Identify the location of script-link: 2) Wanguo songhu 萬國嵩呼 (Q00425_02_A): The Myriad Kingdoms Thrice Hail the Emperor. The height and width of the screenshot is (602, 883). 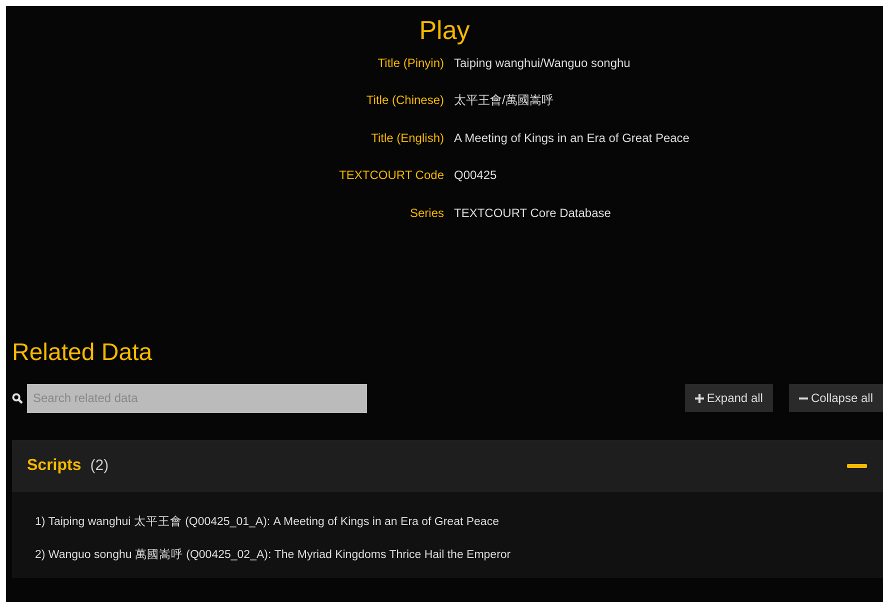
(273, 554).